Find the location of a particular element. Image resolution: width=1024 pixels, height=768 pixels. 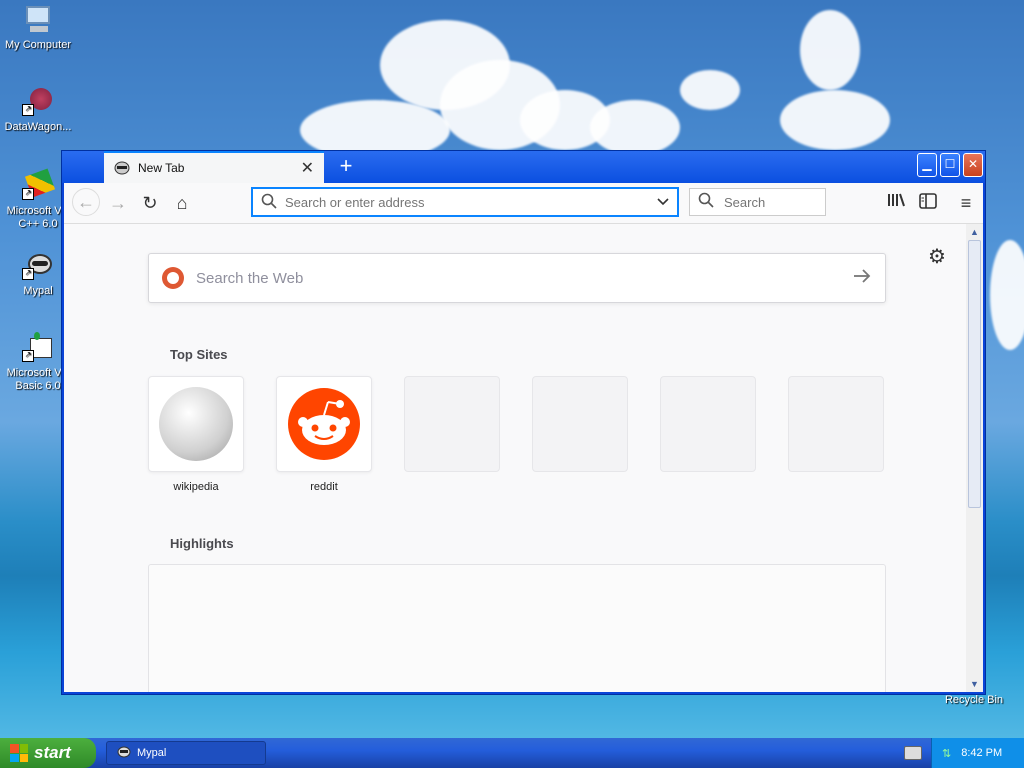

clock: 8:42 PM is located at coordinates (981, 753).